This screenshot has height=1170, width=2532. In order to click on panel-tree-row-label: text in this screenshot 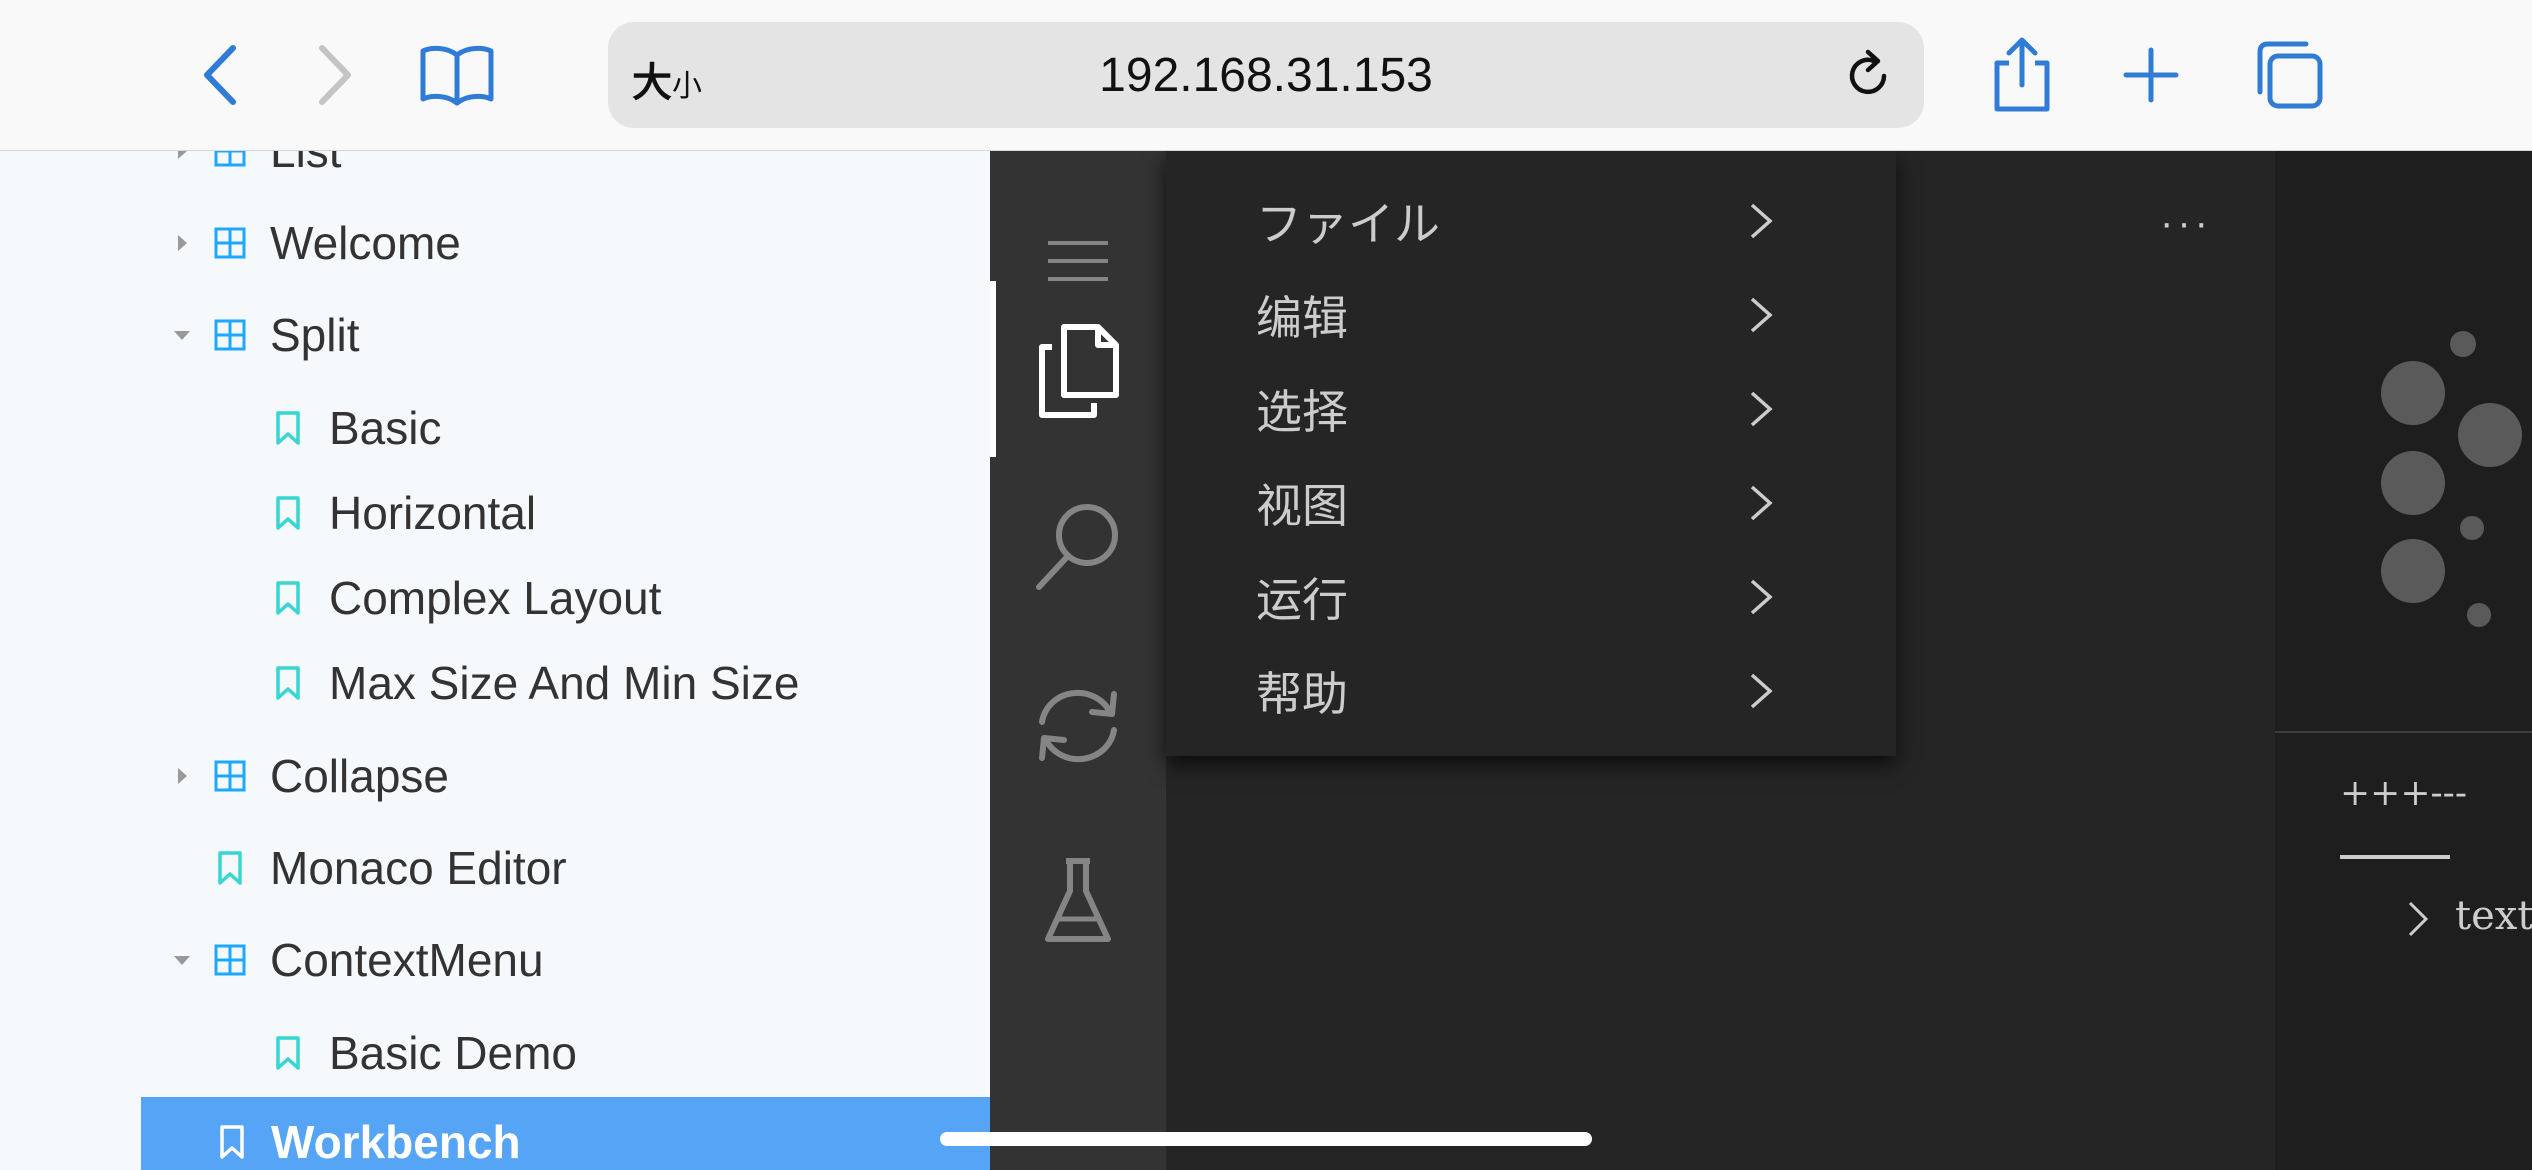, I will do `click(2493, 916)`.